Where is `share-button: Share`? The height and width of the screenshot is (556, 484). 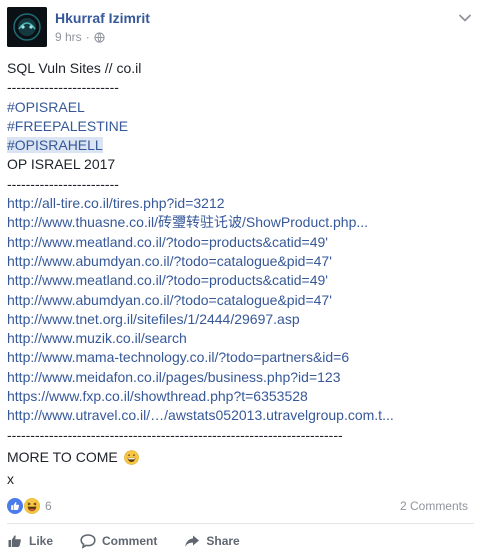 share-button: Share is located at coordinates (212, 541).